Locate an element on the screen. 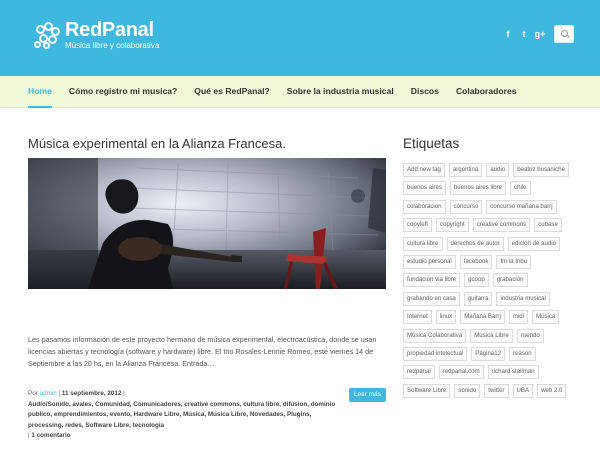 Image resolution: width=600 pixels, height=450 pixels. tag-link: richard stallman is located at coordinates (513, 372).